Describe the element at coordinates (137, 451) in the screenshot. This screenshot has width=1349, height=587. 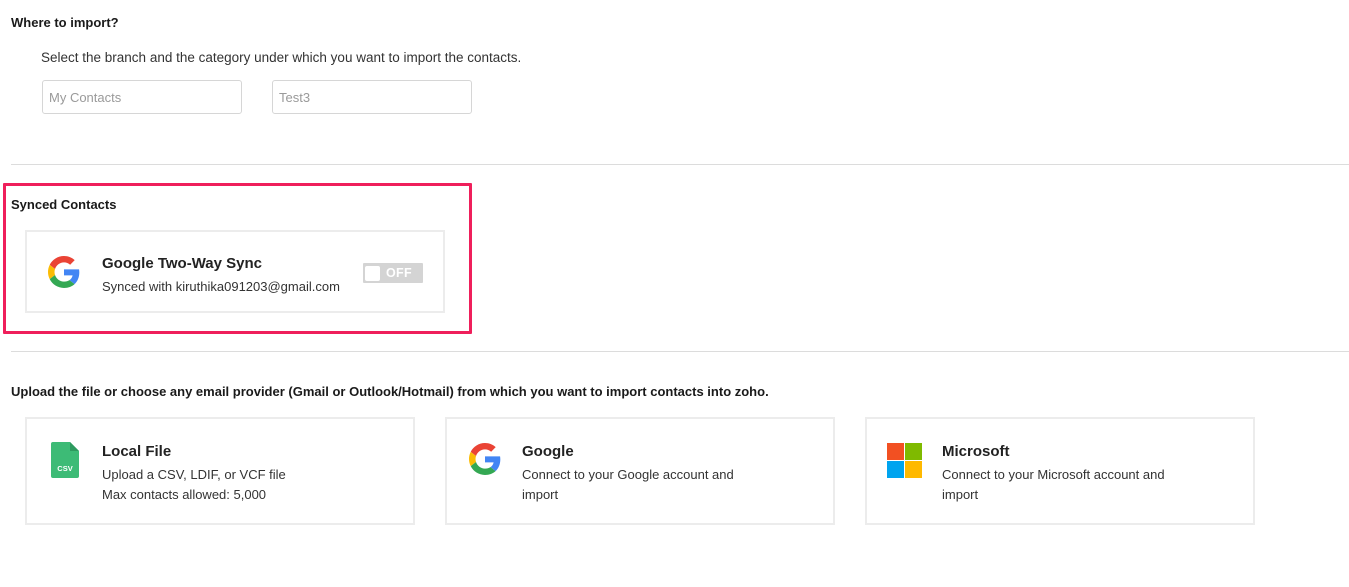
I see `local-file-title: Local File` at that location.